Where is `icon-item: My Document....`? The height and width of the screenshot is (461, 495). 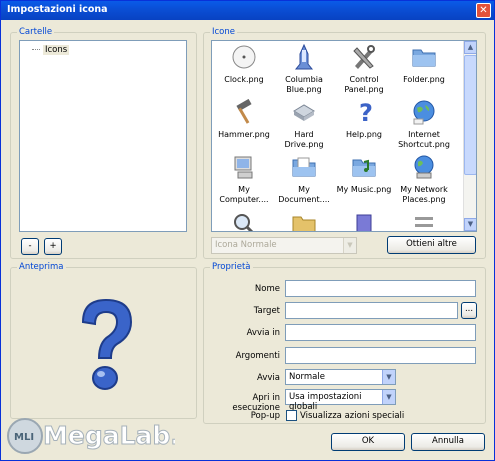
icon-item: My Document.... is located at coordinates (304, 179).